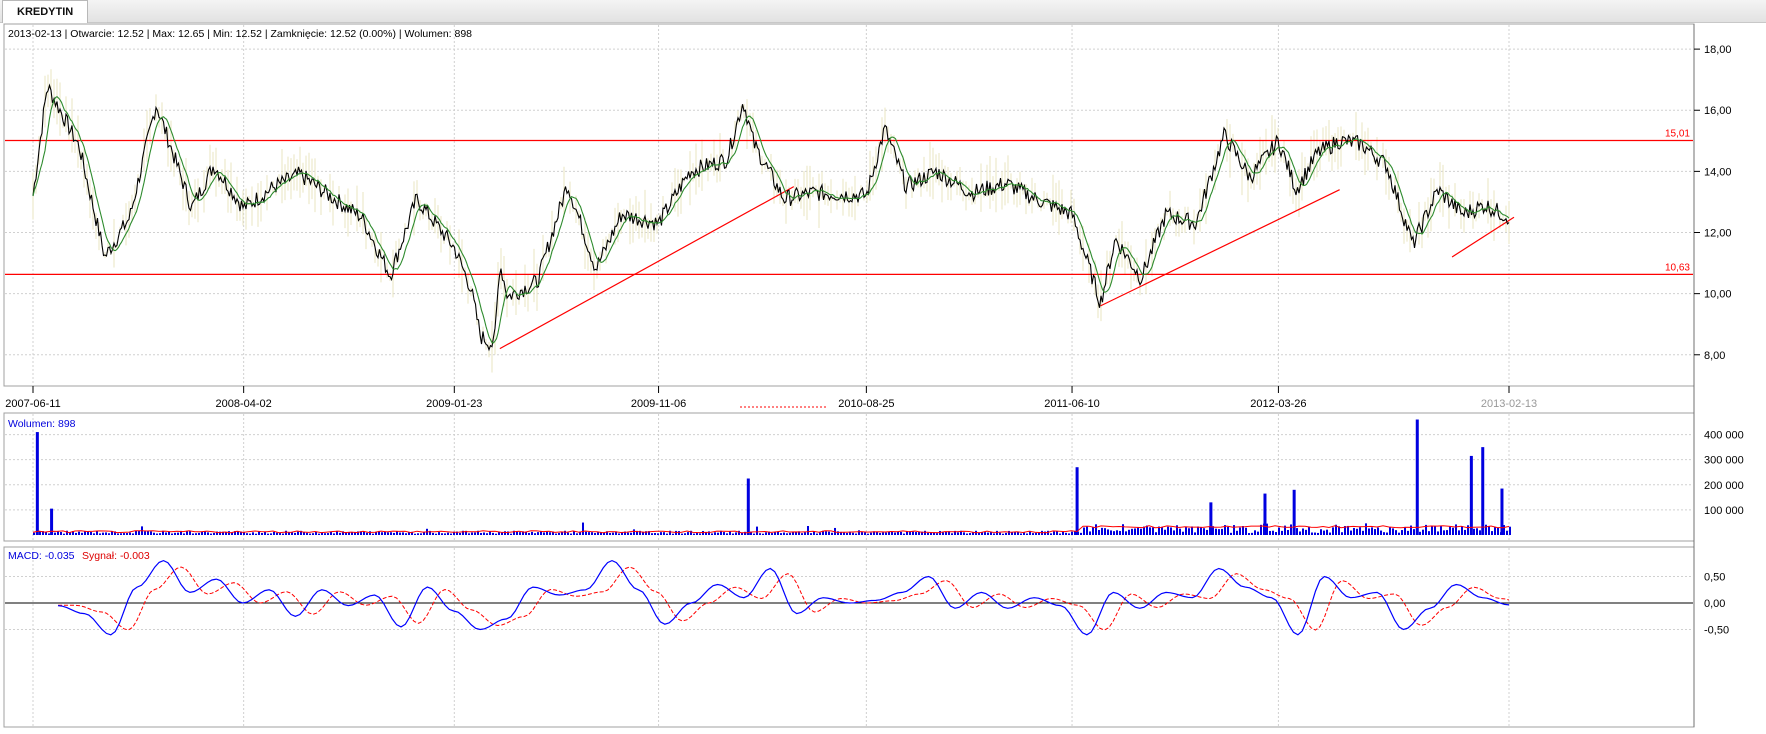 This screenshot has width=1766, height=734. What do you see at coordinates (1714, 578) in the screenshot?
I see `macd-tick-label: 0,50` at bounding box center [1714, 578].